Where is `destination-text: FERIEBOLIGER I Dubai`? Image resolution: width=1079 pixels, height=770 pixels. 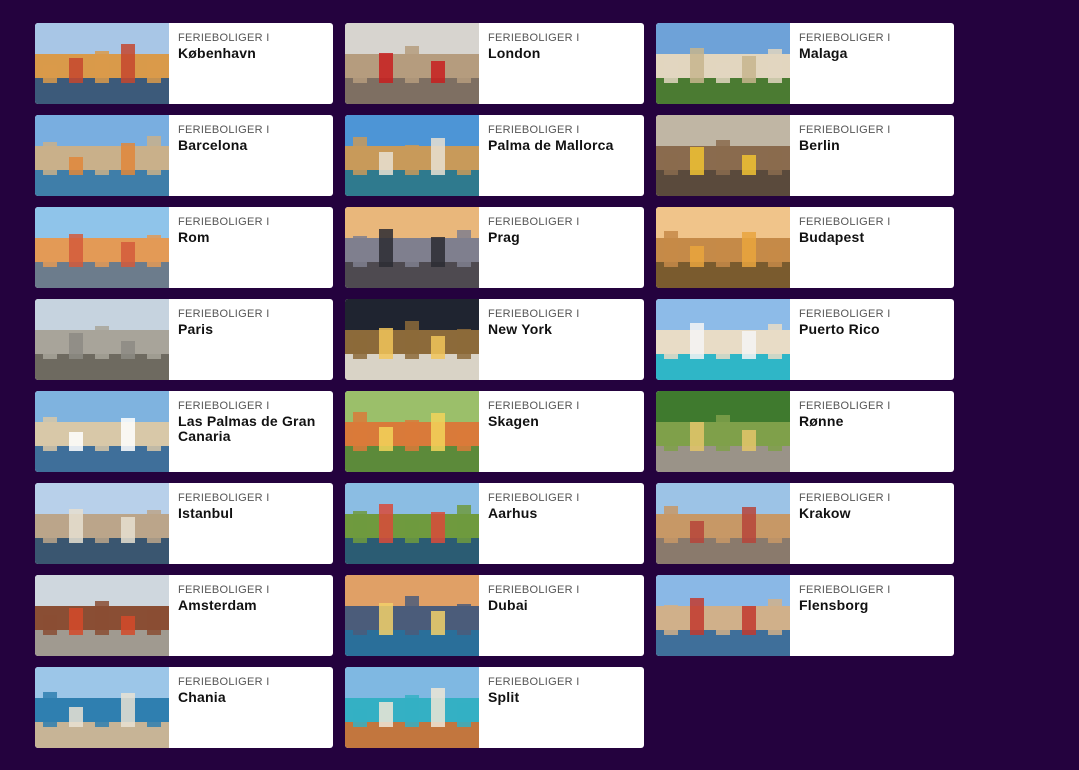
destination-text: FERIEBOLIGER I Dubai is located at coordinates (533, 615).